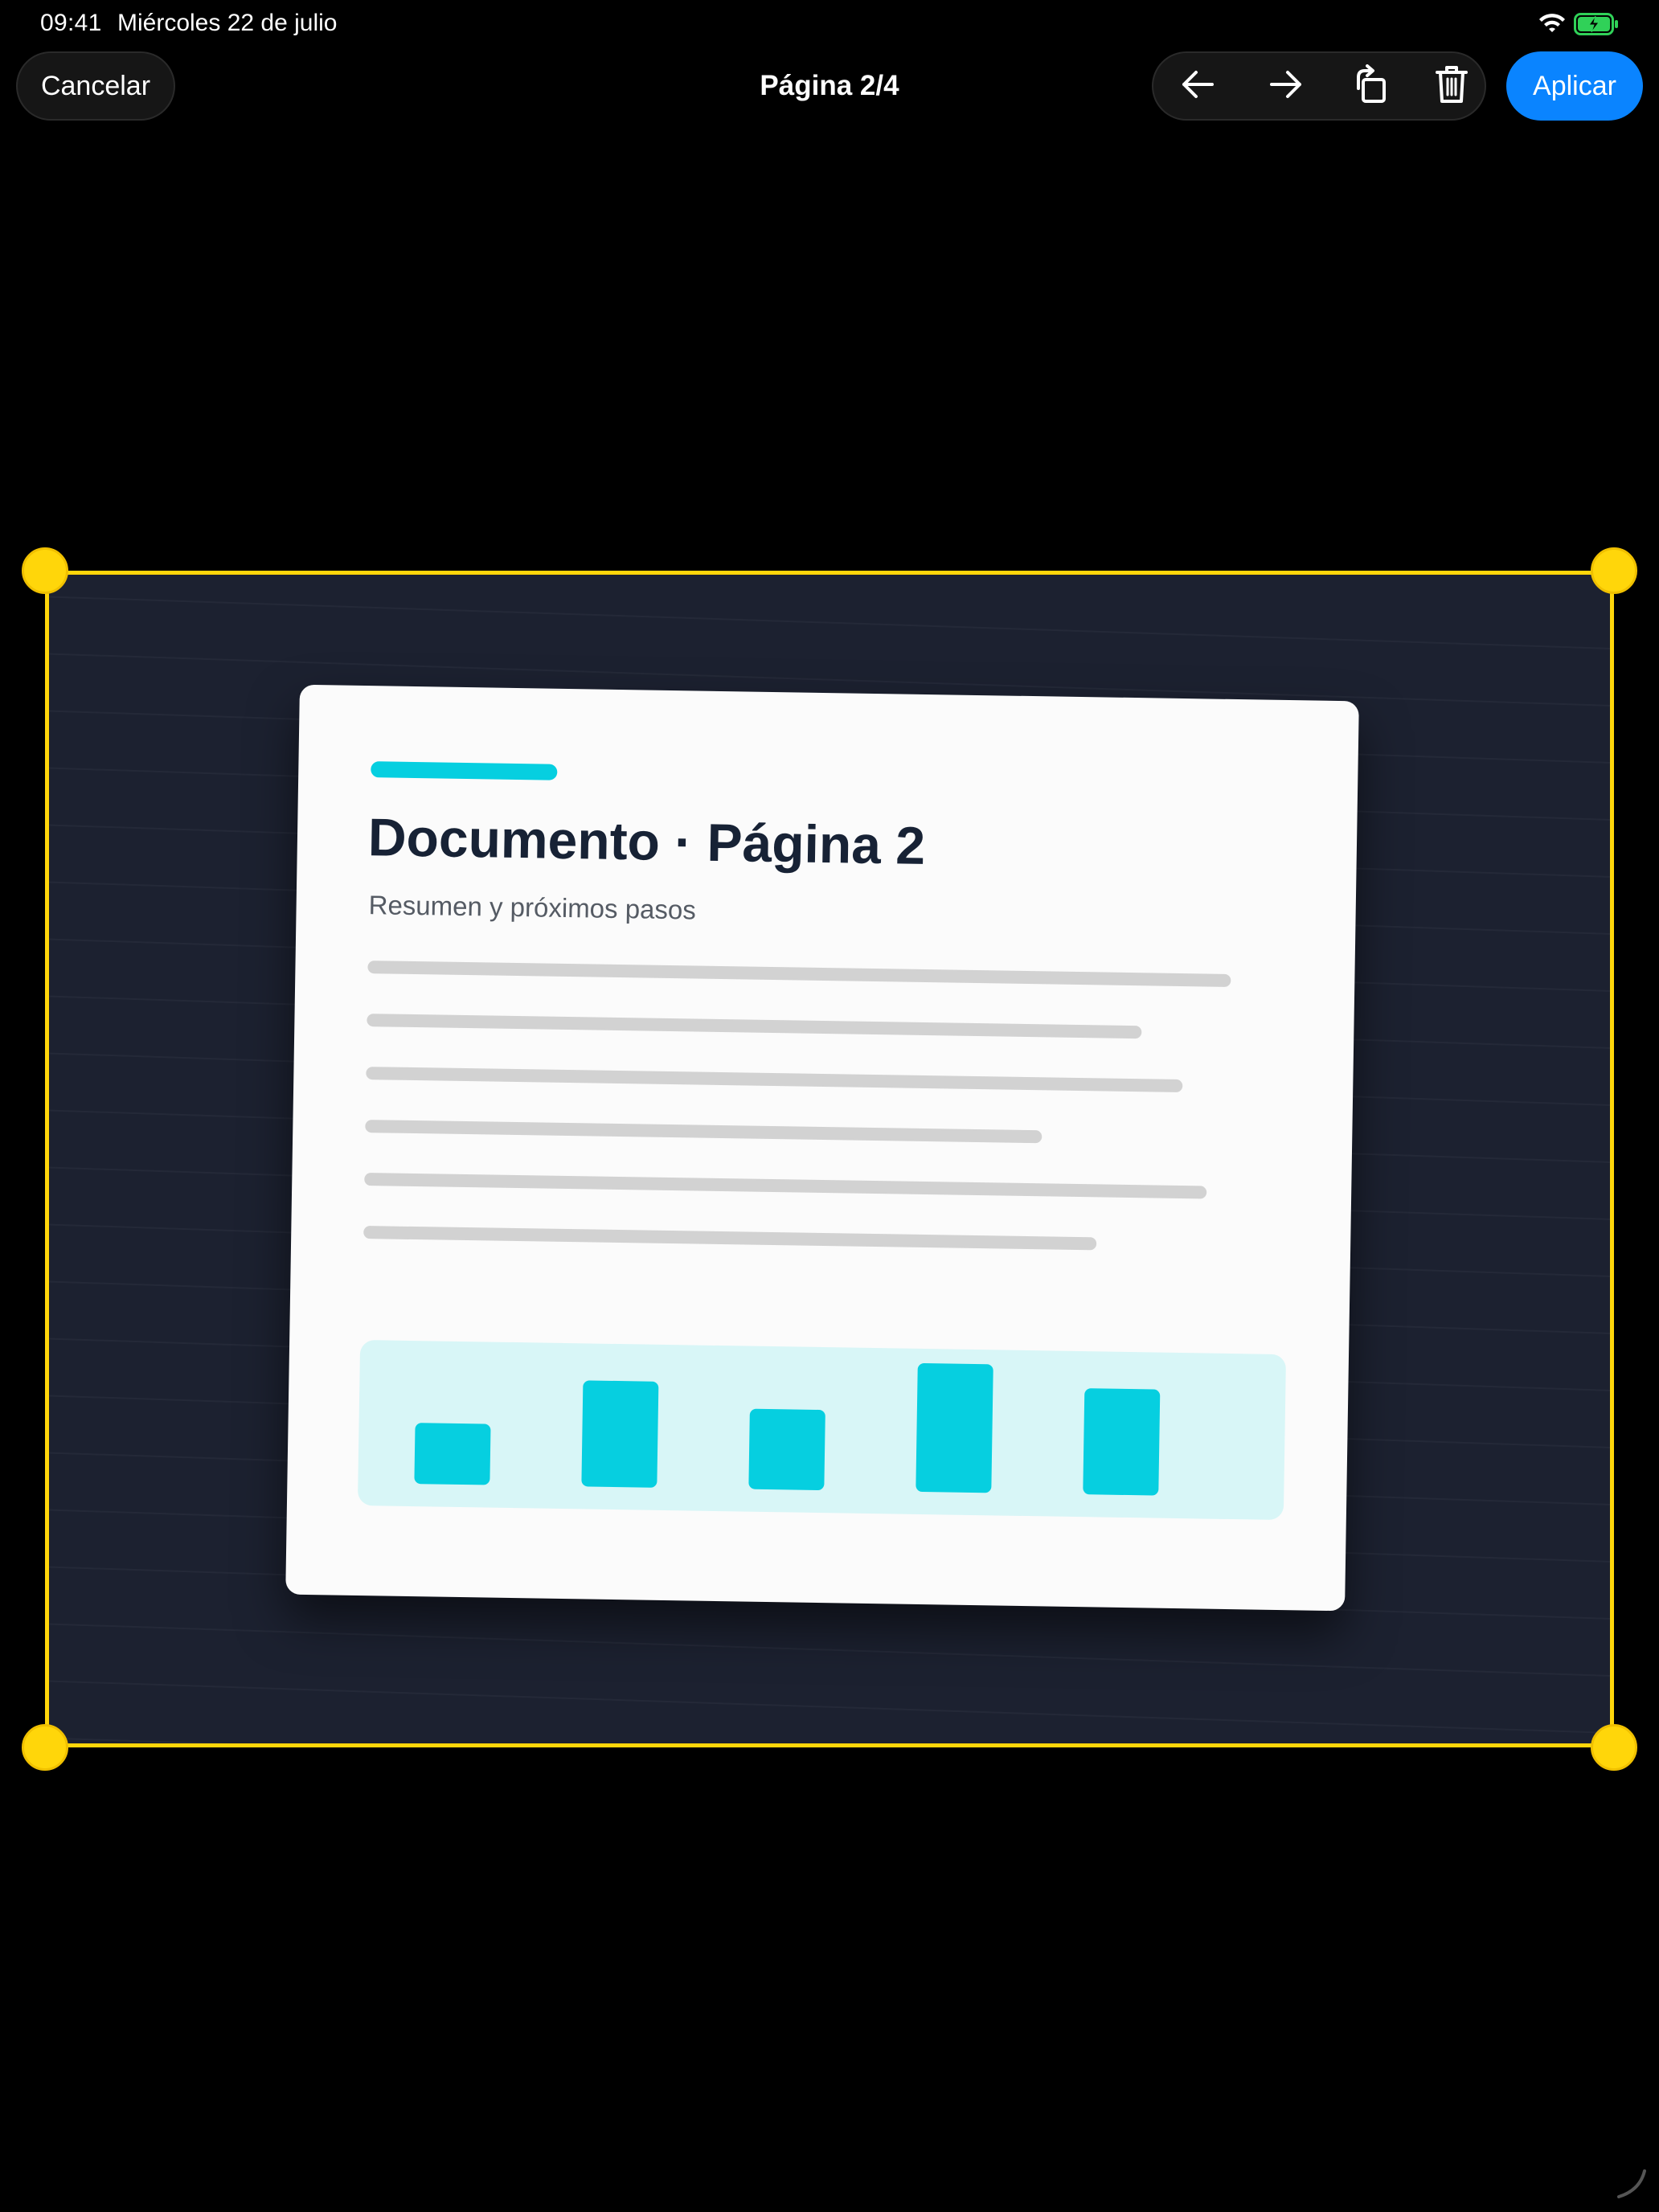 The width and height of the screenshot is (1659, 2212). I want to click on status-bar: 09:41 Miércoles 22 de julio, so click(829, 25).